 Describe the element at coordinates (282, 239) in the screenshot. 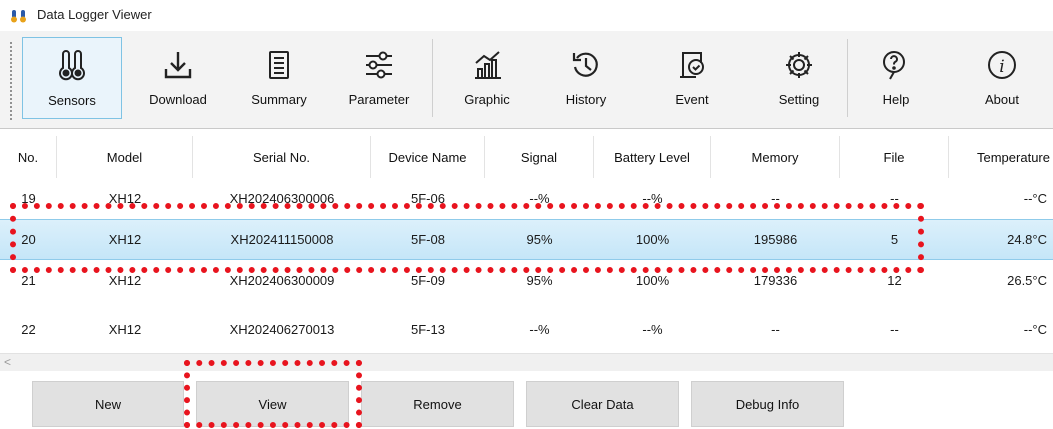

I see `cell-serial: XH202411150008` at that location.